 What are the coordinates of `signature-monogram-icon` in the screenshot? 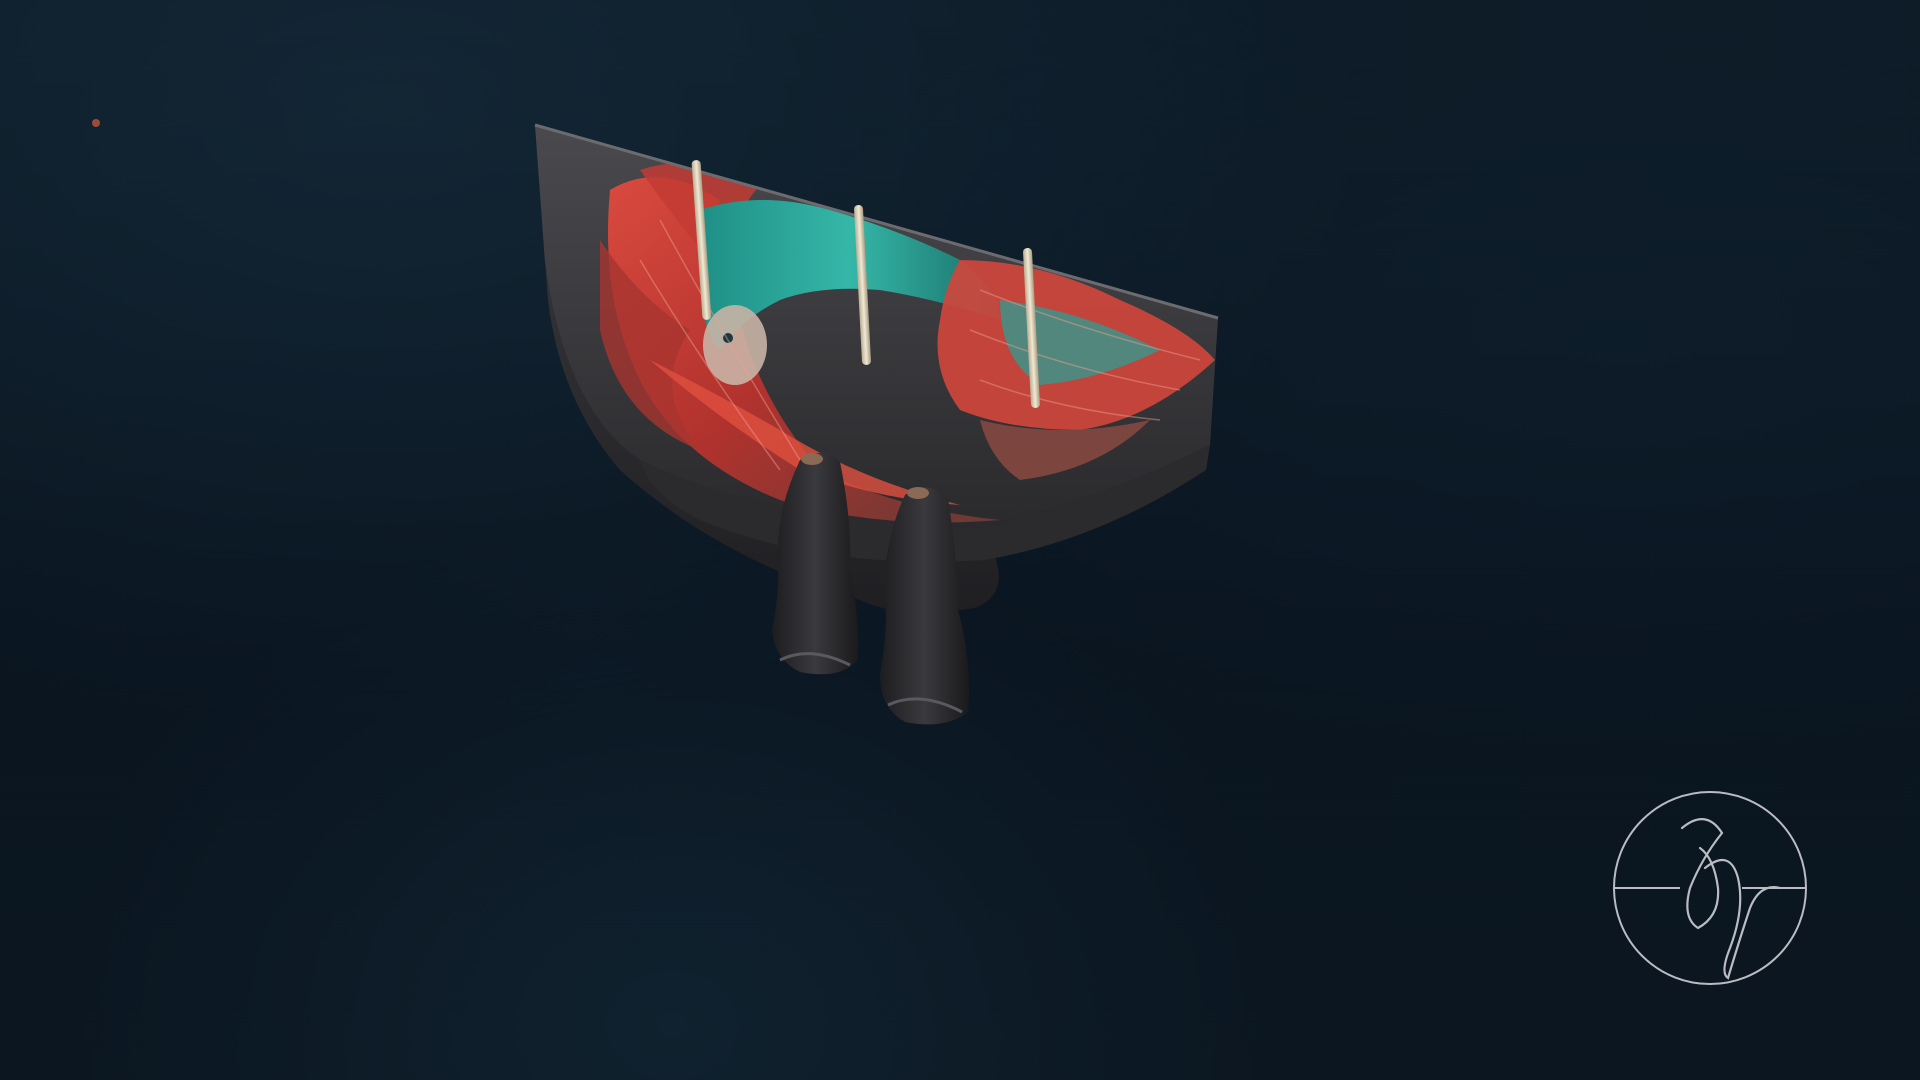 It's located at (1710, 888).